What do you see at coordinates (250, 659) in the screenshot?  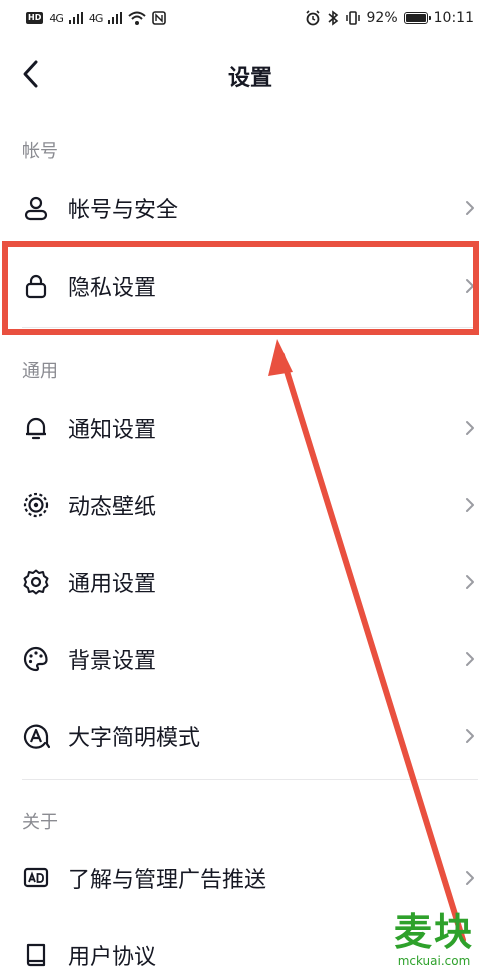 I see `row-background: 背景设置` at bounding box center [250, 659].